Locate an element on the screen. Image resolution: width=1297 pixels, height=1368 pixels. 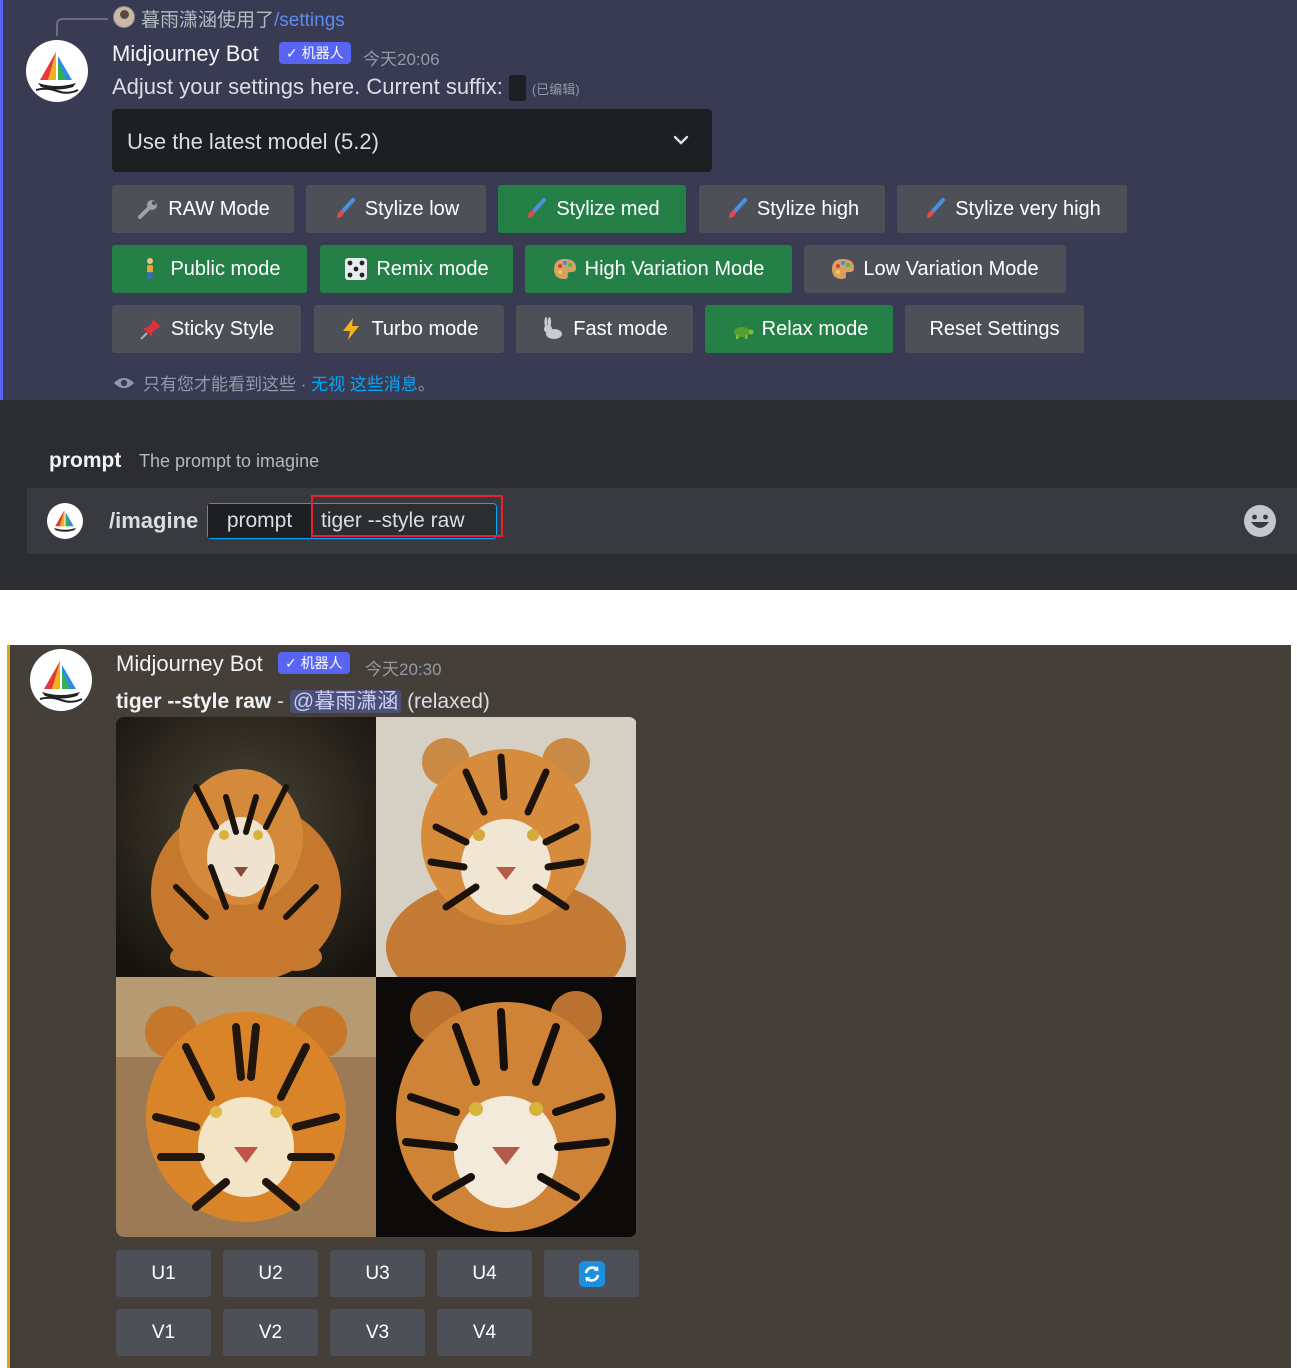
prompt-option-key: prompt is located at coordinates (260, 521).